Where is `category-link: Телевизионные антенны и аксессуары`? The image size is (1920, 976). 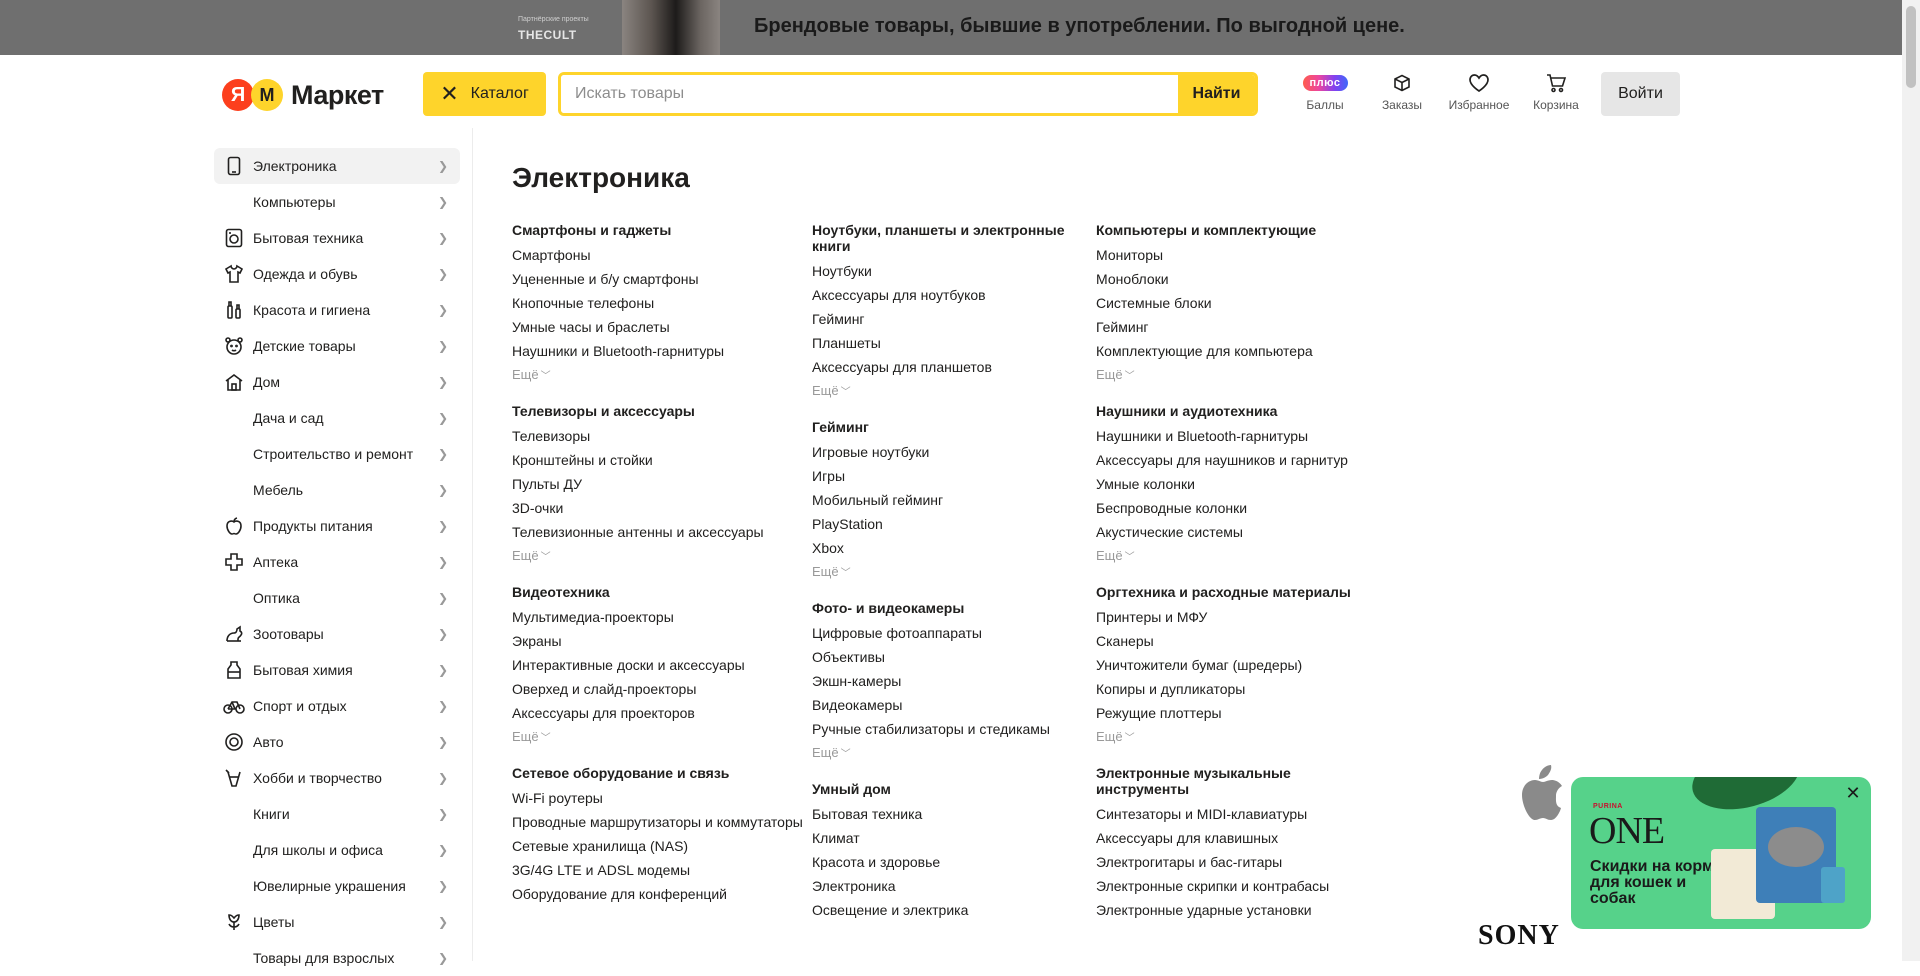 category-link: Телевизионные антенны и аксессуары is located at coordinates (652, 532).